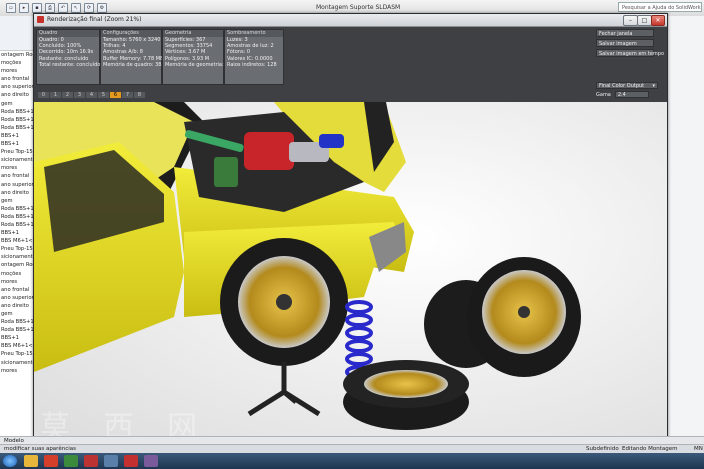 Image resolution: width=704 pixels, height=469 pixels. Describe the element at coordinates (627, 85) in the screenshot. I see `output-select: Final Color Output ▾` at that location.